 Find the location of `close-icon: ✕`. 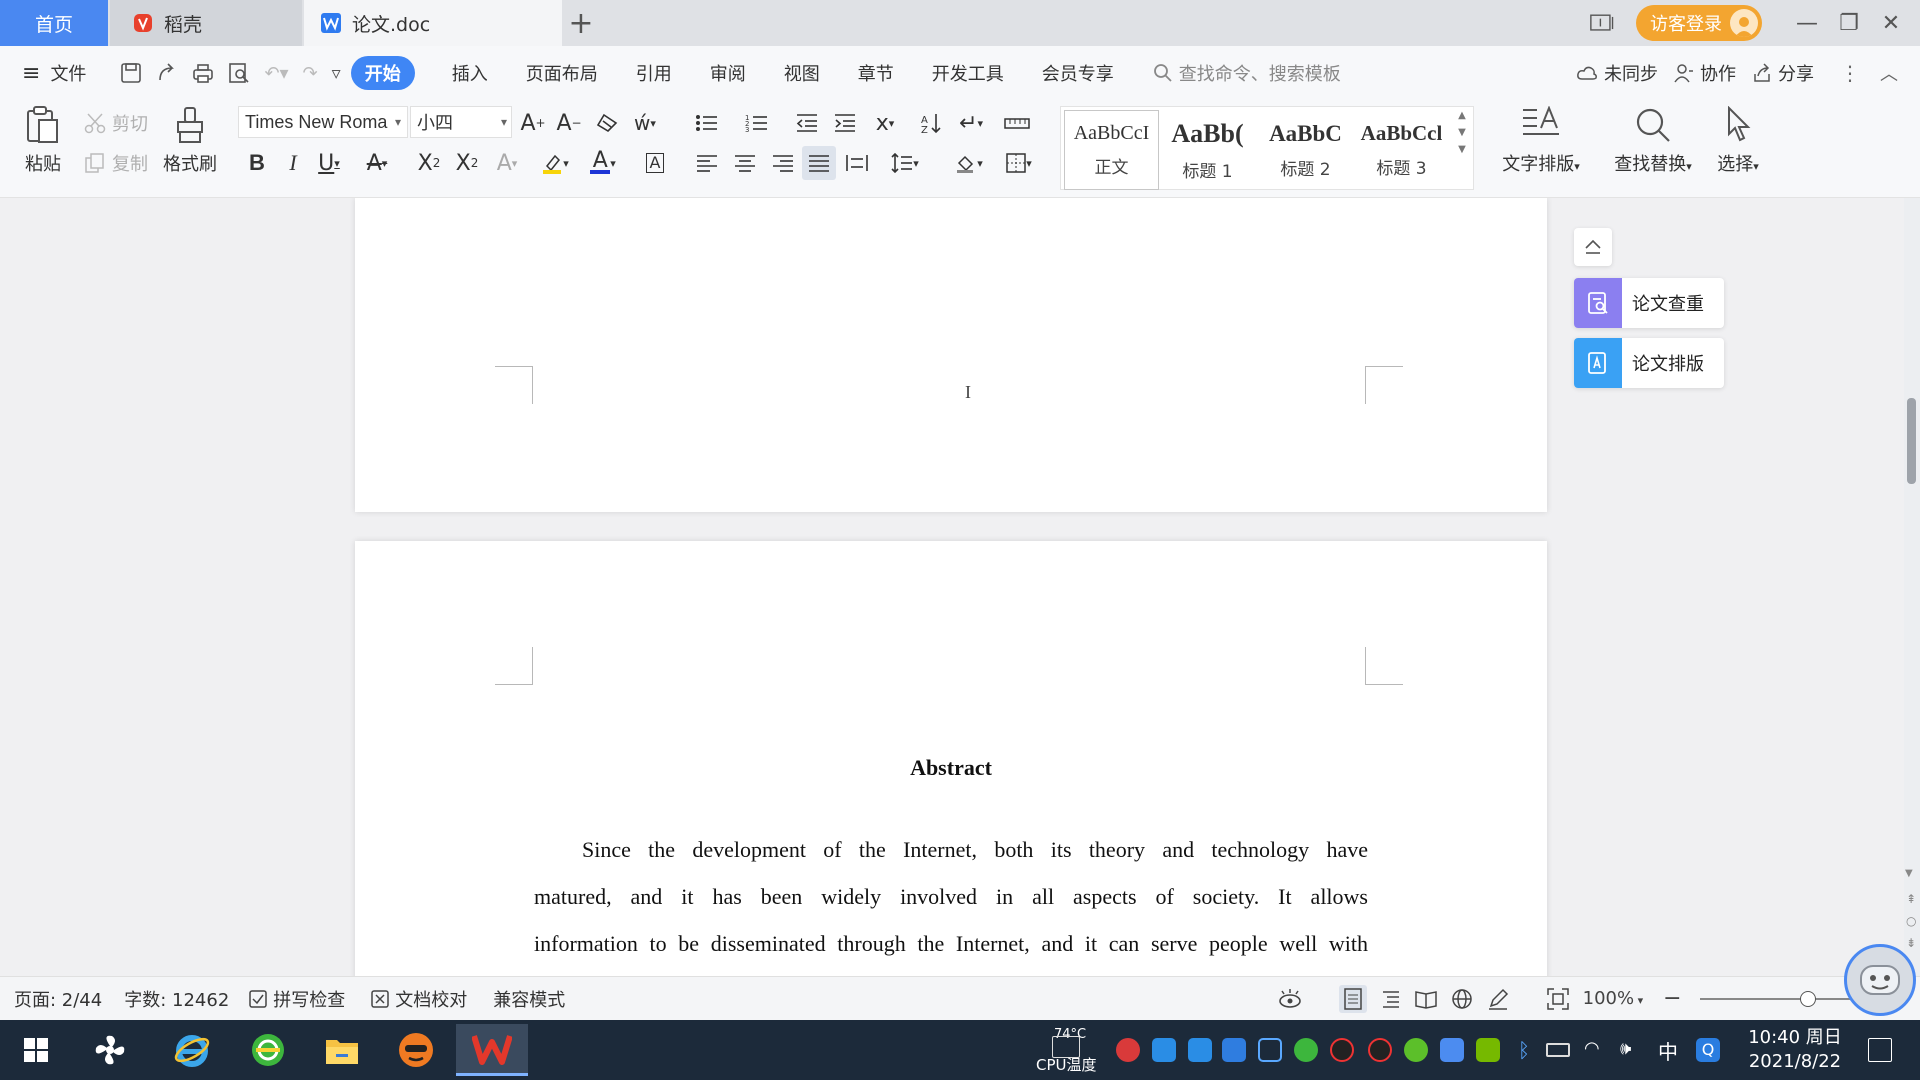

close-icon: ✕ is located at coordinates (1891, 23).